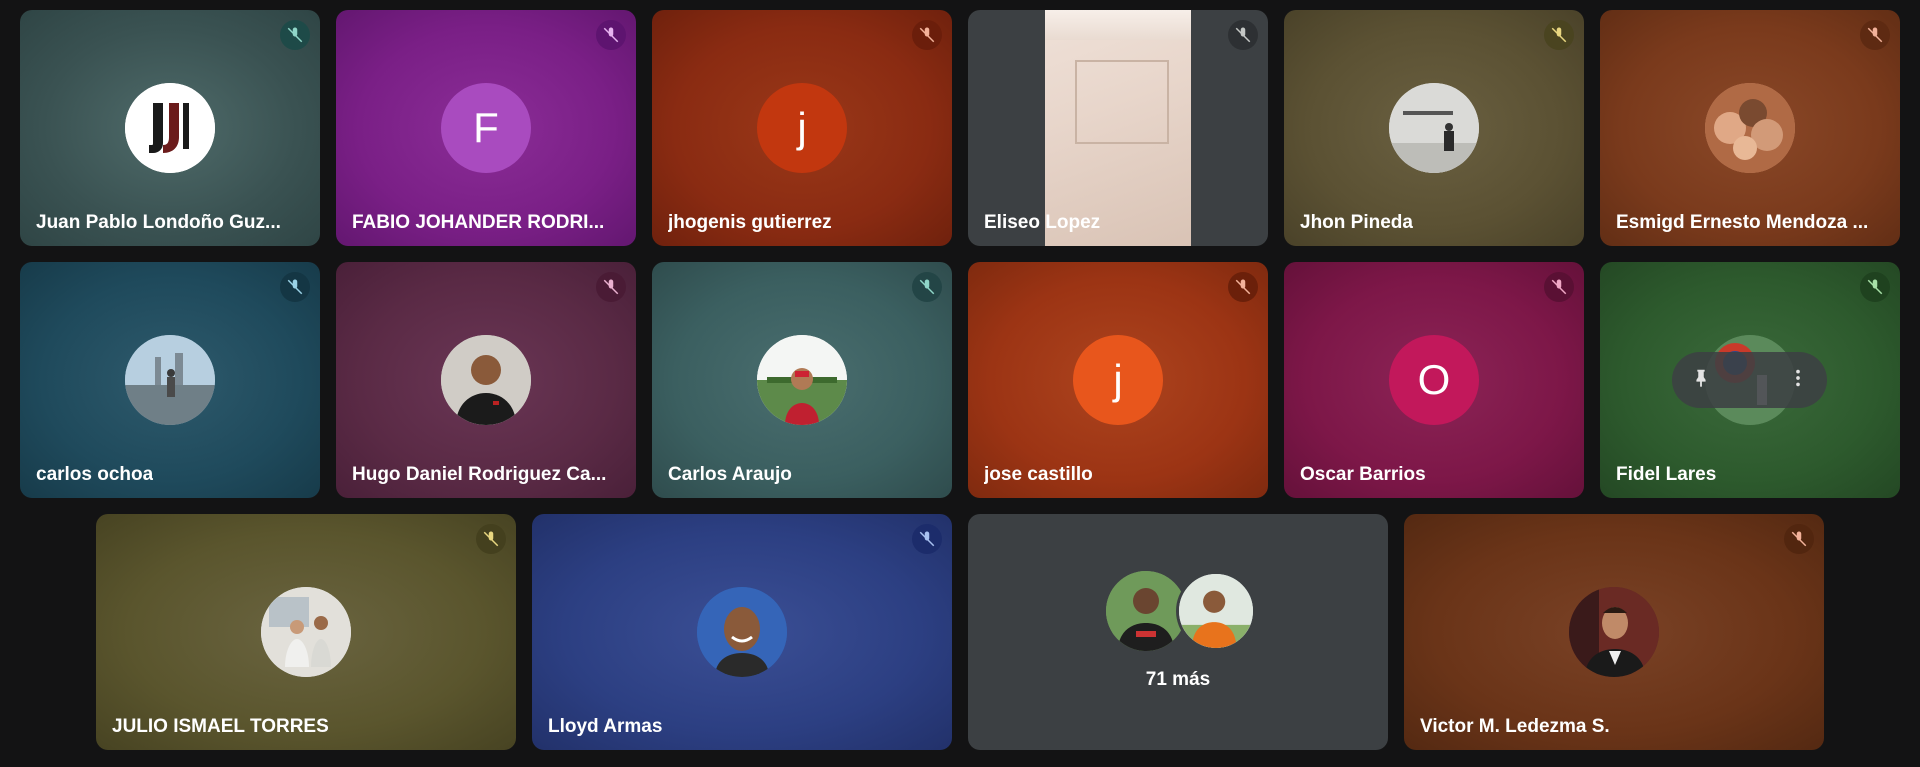 This screenshot has width=1920, height=767. I want to click on others-tile: 71 más, so click(1178, 632).